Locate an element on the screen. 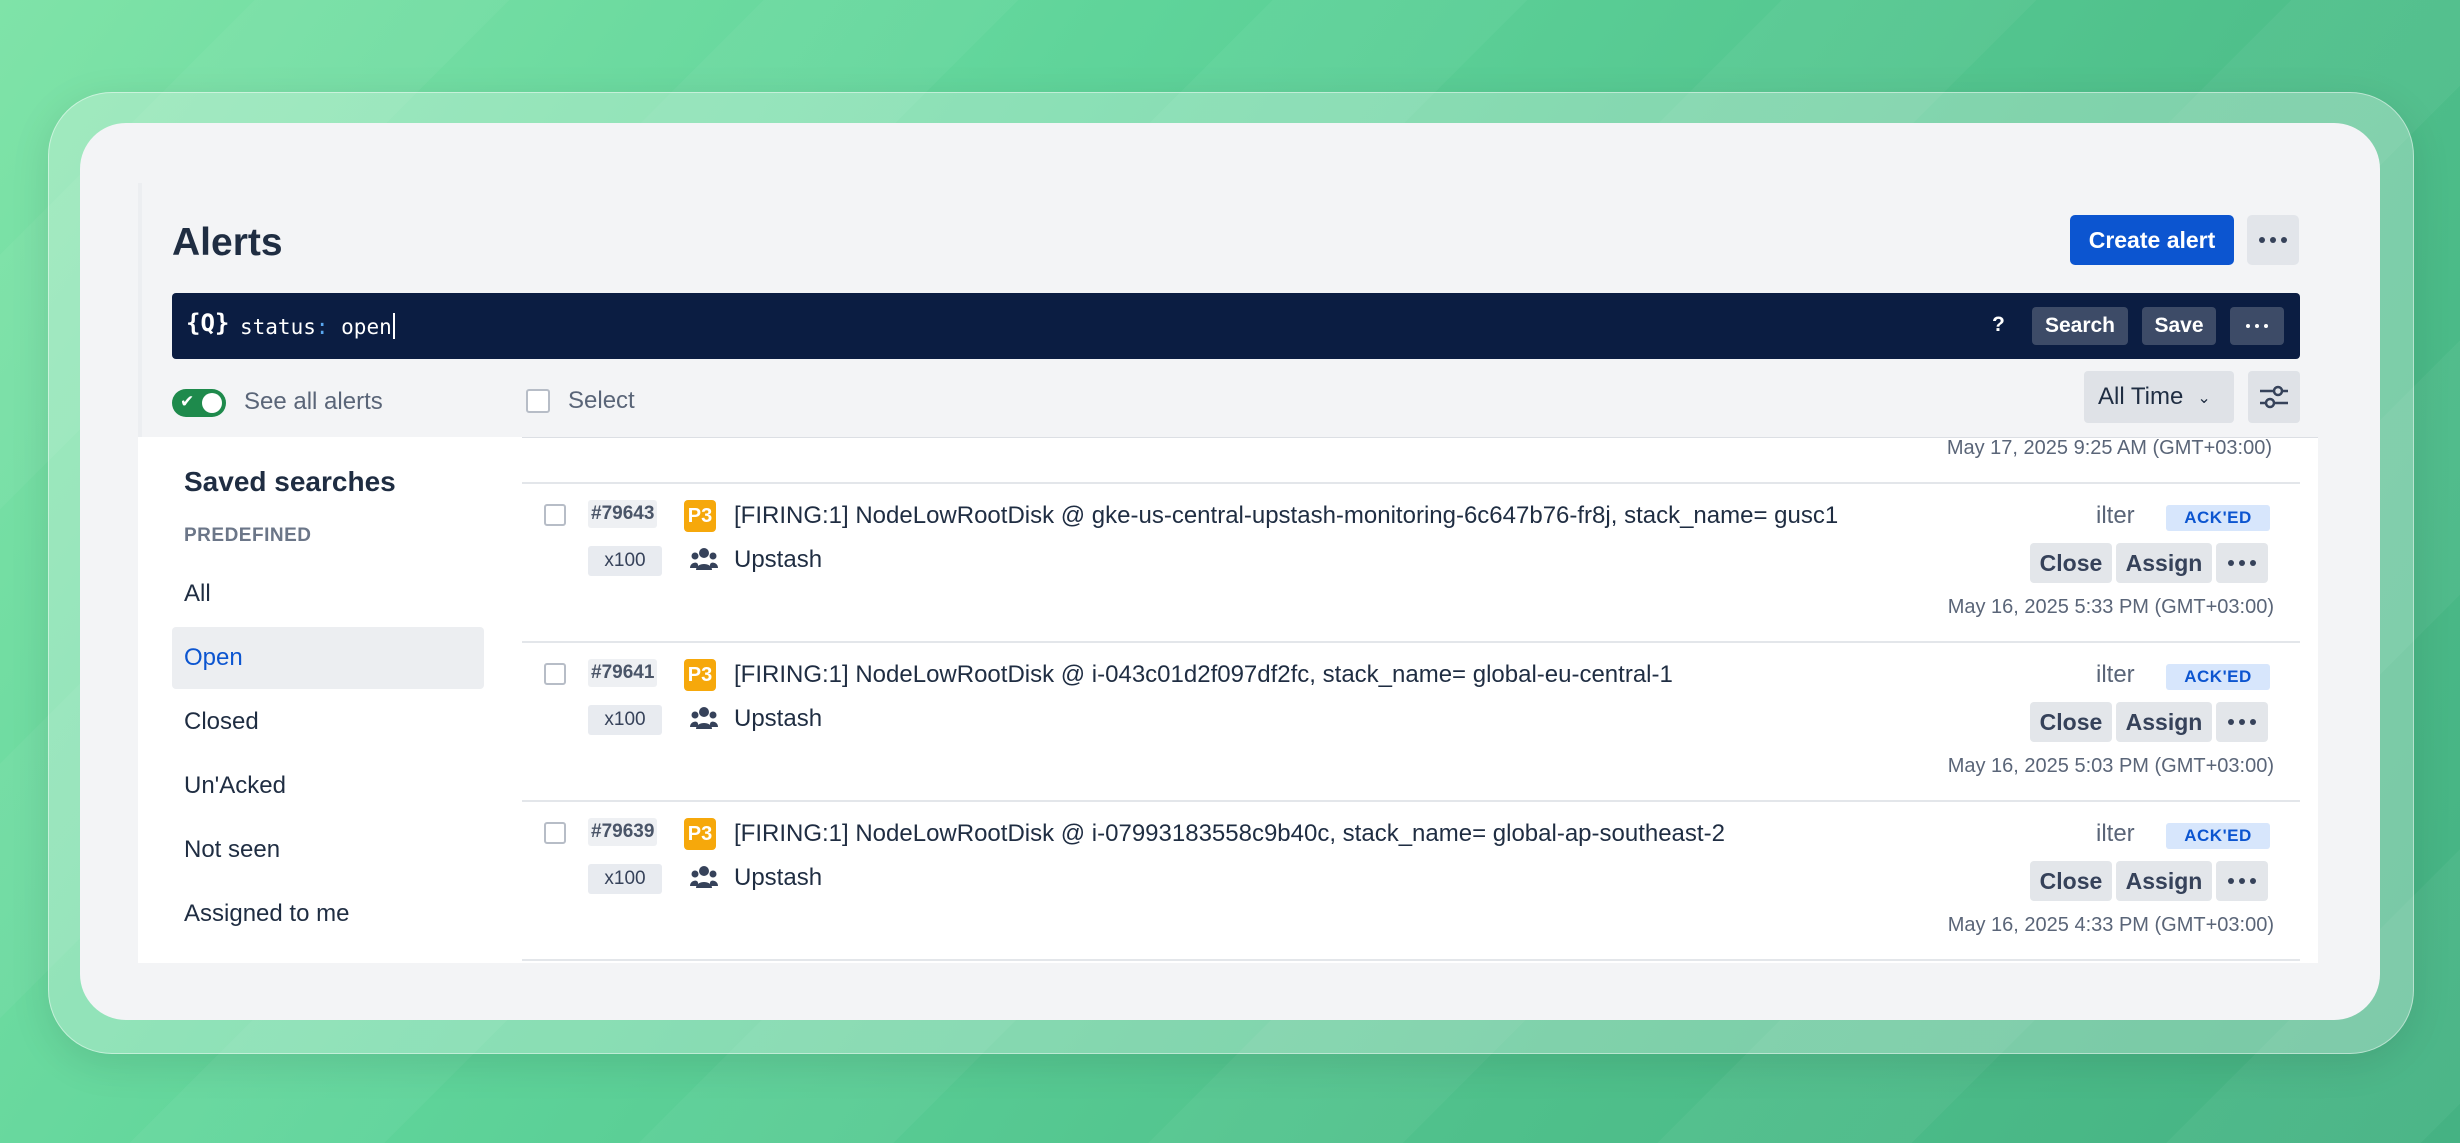 The width and height of the screenshot is (2460, 1143). create-alert-button: Create alert is located at coordinates (2152, 240).